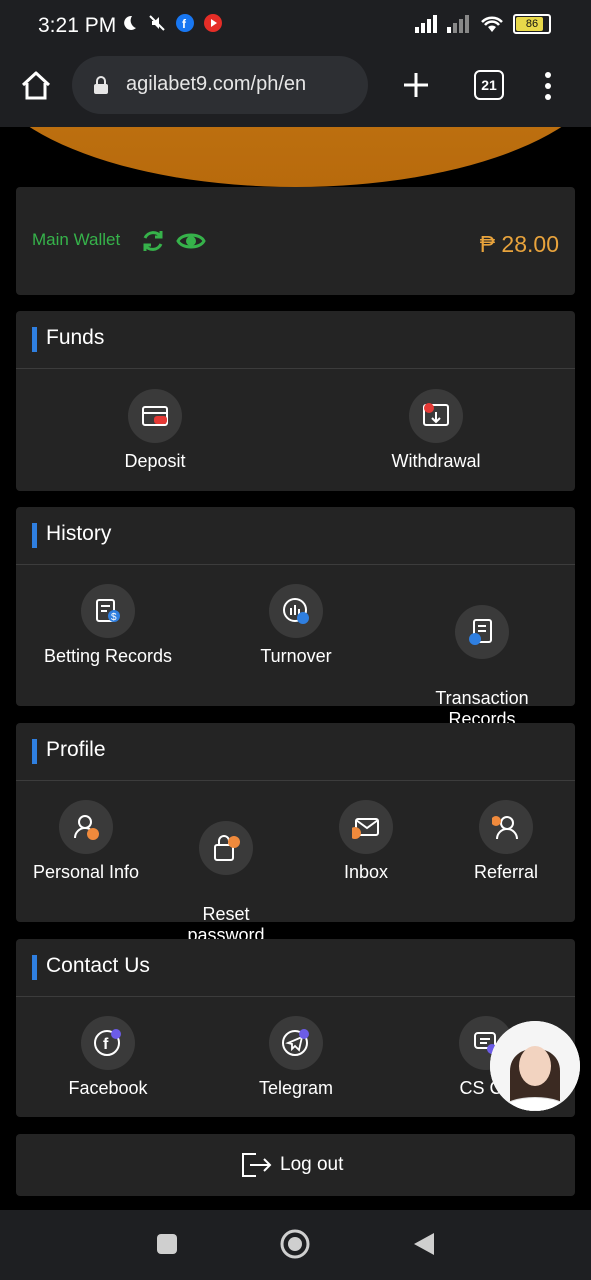 This screenshot has width=591, height=1280. What do you see at coordinates (489, 85) in the screenshot?
I see `tab-switcher-button: 21` at bounding box center [489, 85].